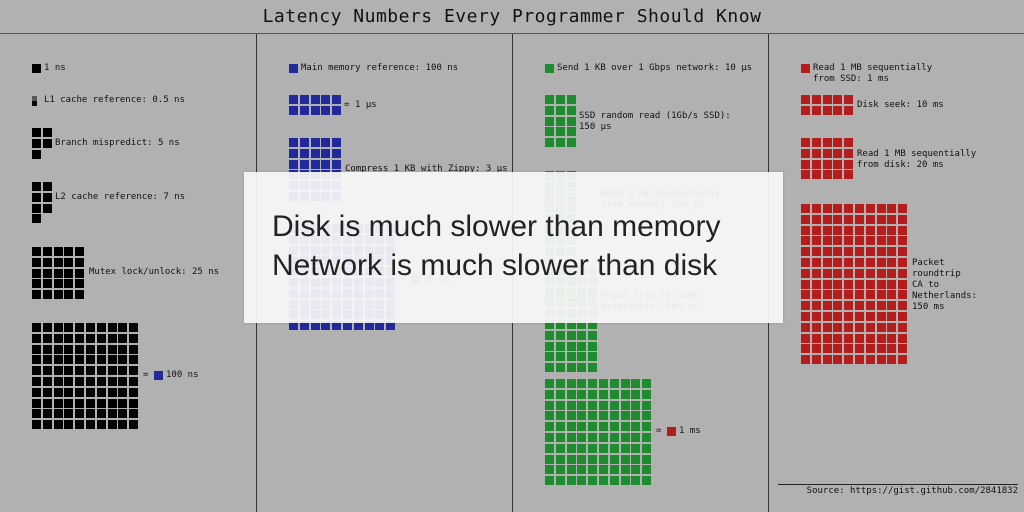 The height and width of the screenshot is (512, 1024). Describe the element at coordinates (571, 110) in the screenshot. I see `unit-square-ssd-random` at that location.